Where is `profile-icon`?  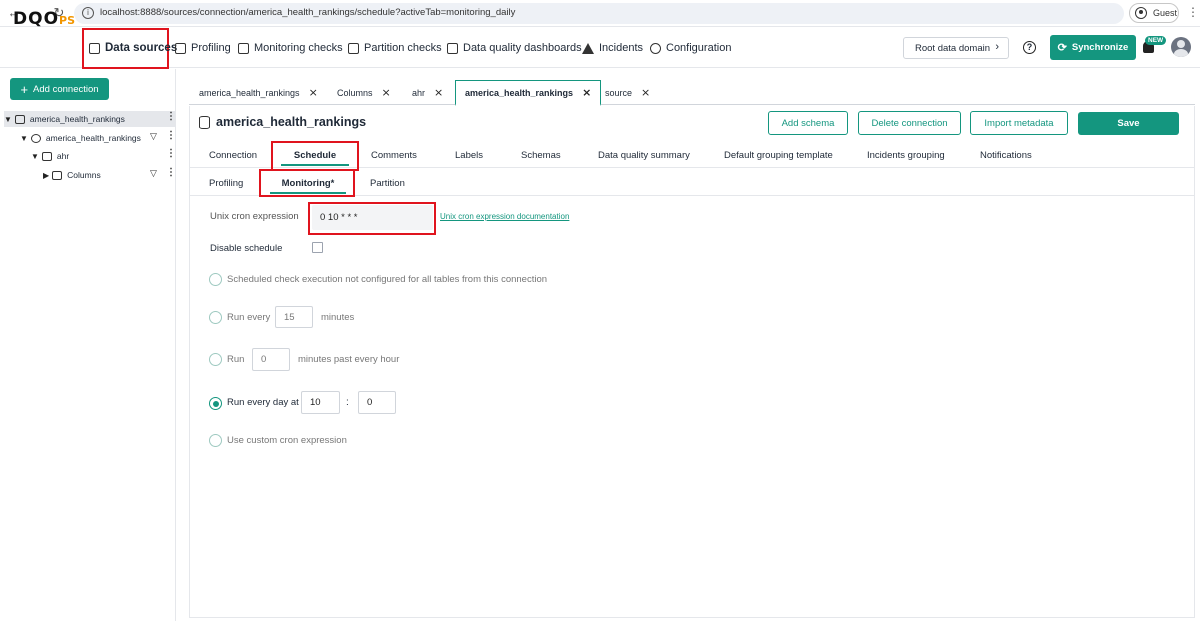
profile-icon is located at coordinates (1141, 13).